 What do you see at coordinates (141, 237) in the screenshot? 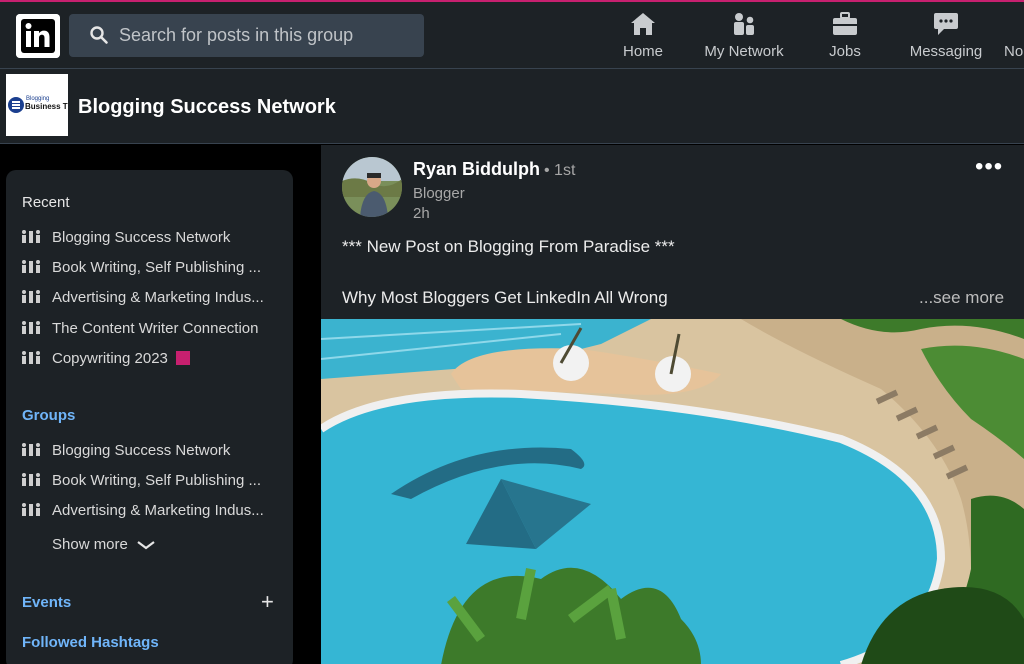
I see `recent-item-label: Blogging Success Network` at bounding box center [141, 237].